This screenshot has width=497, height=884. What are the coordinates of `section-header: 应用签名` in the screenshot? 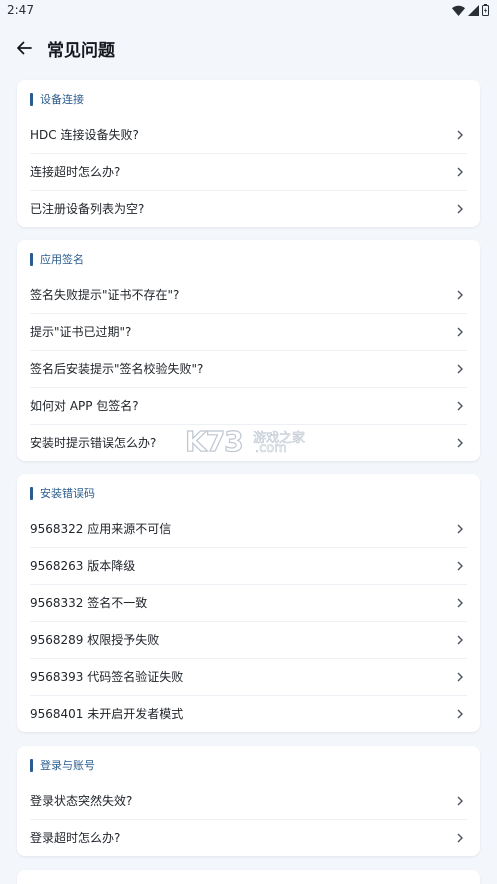 It's located at (57, 259).